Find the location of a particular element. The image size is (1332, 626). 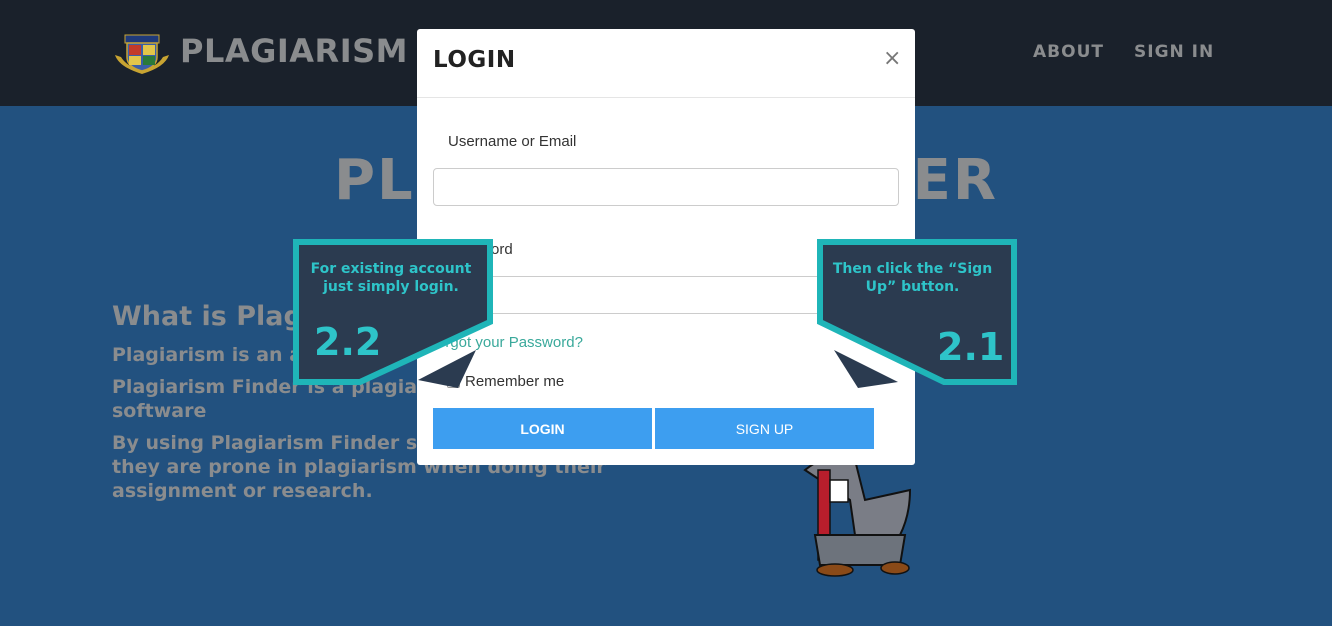

password-label: ord is located at coordinates (502, 249).